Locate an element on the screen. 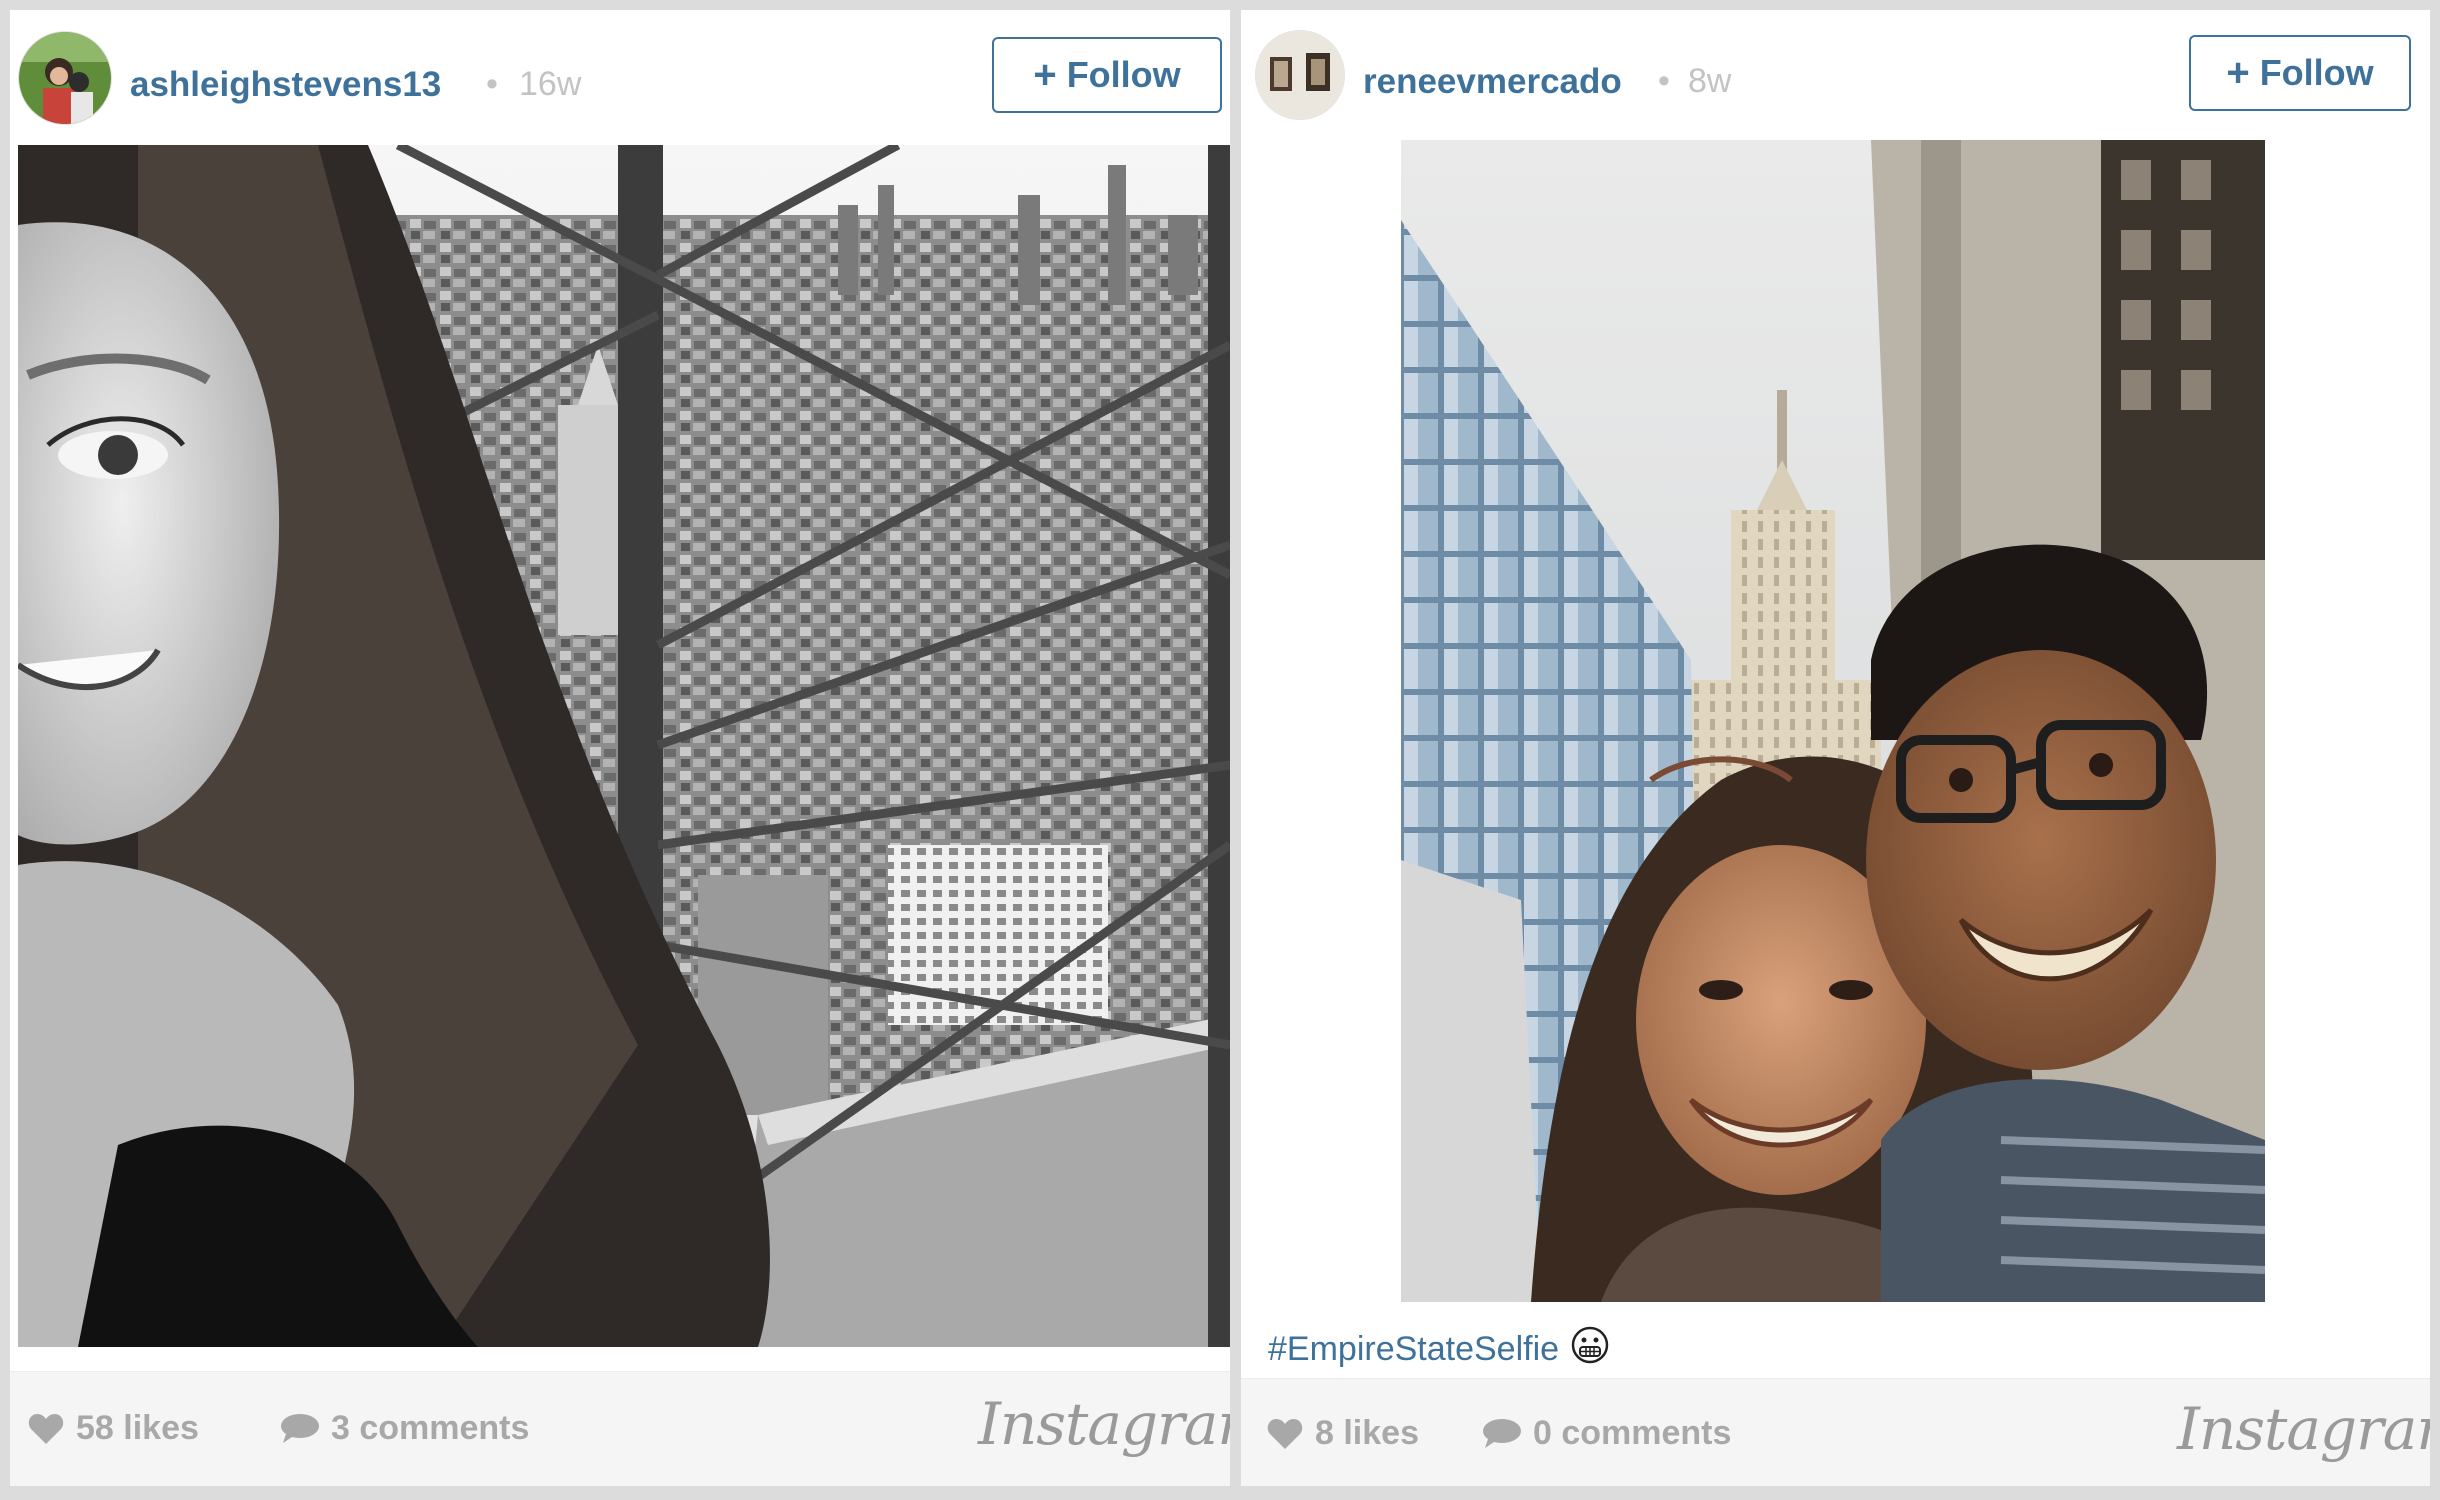 This screenshot has width=2440, height=1500. comments-count: 3 comments is located at coordinates (404, 1428).